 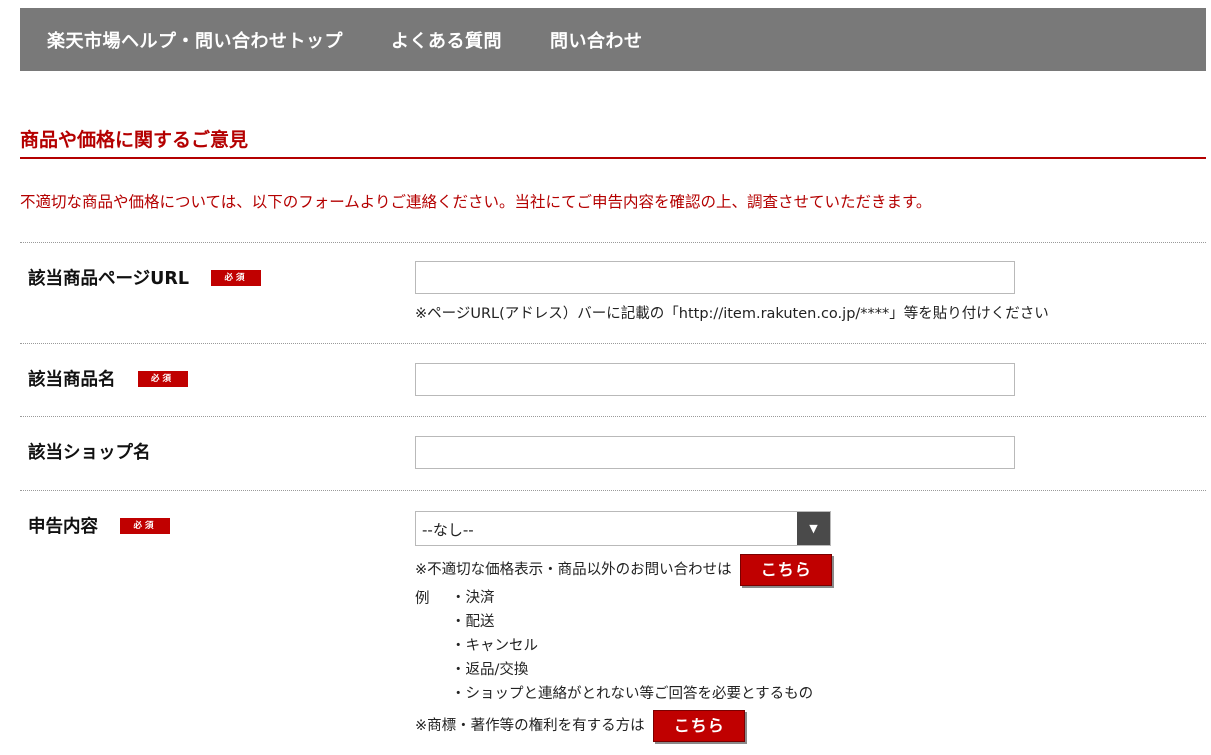 What do you see at coordinates (715, 277) in the screenshot?
I see `url-input` at bounding box center [715, 277].